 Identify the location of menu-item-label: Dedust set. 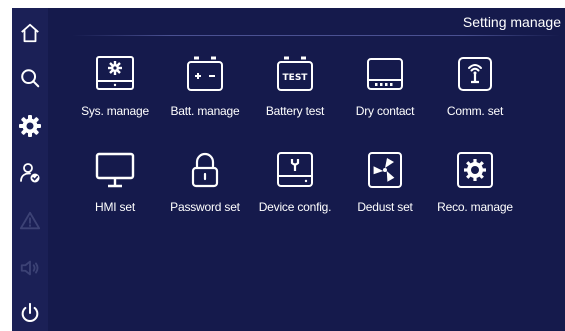
(385, 207).